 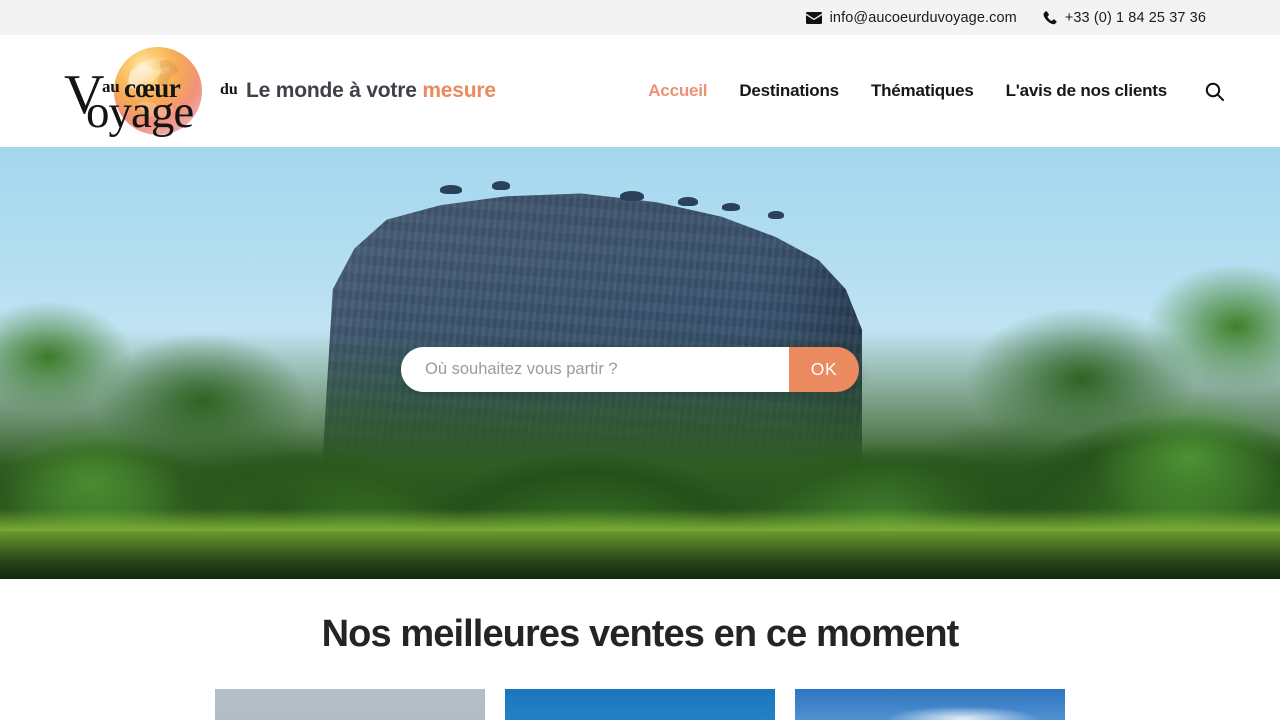 I want to click on nav-item-thematiques: Thématiques, so click(x=922, y=91).